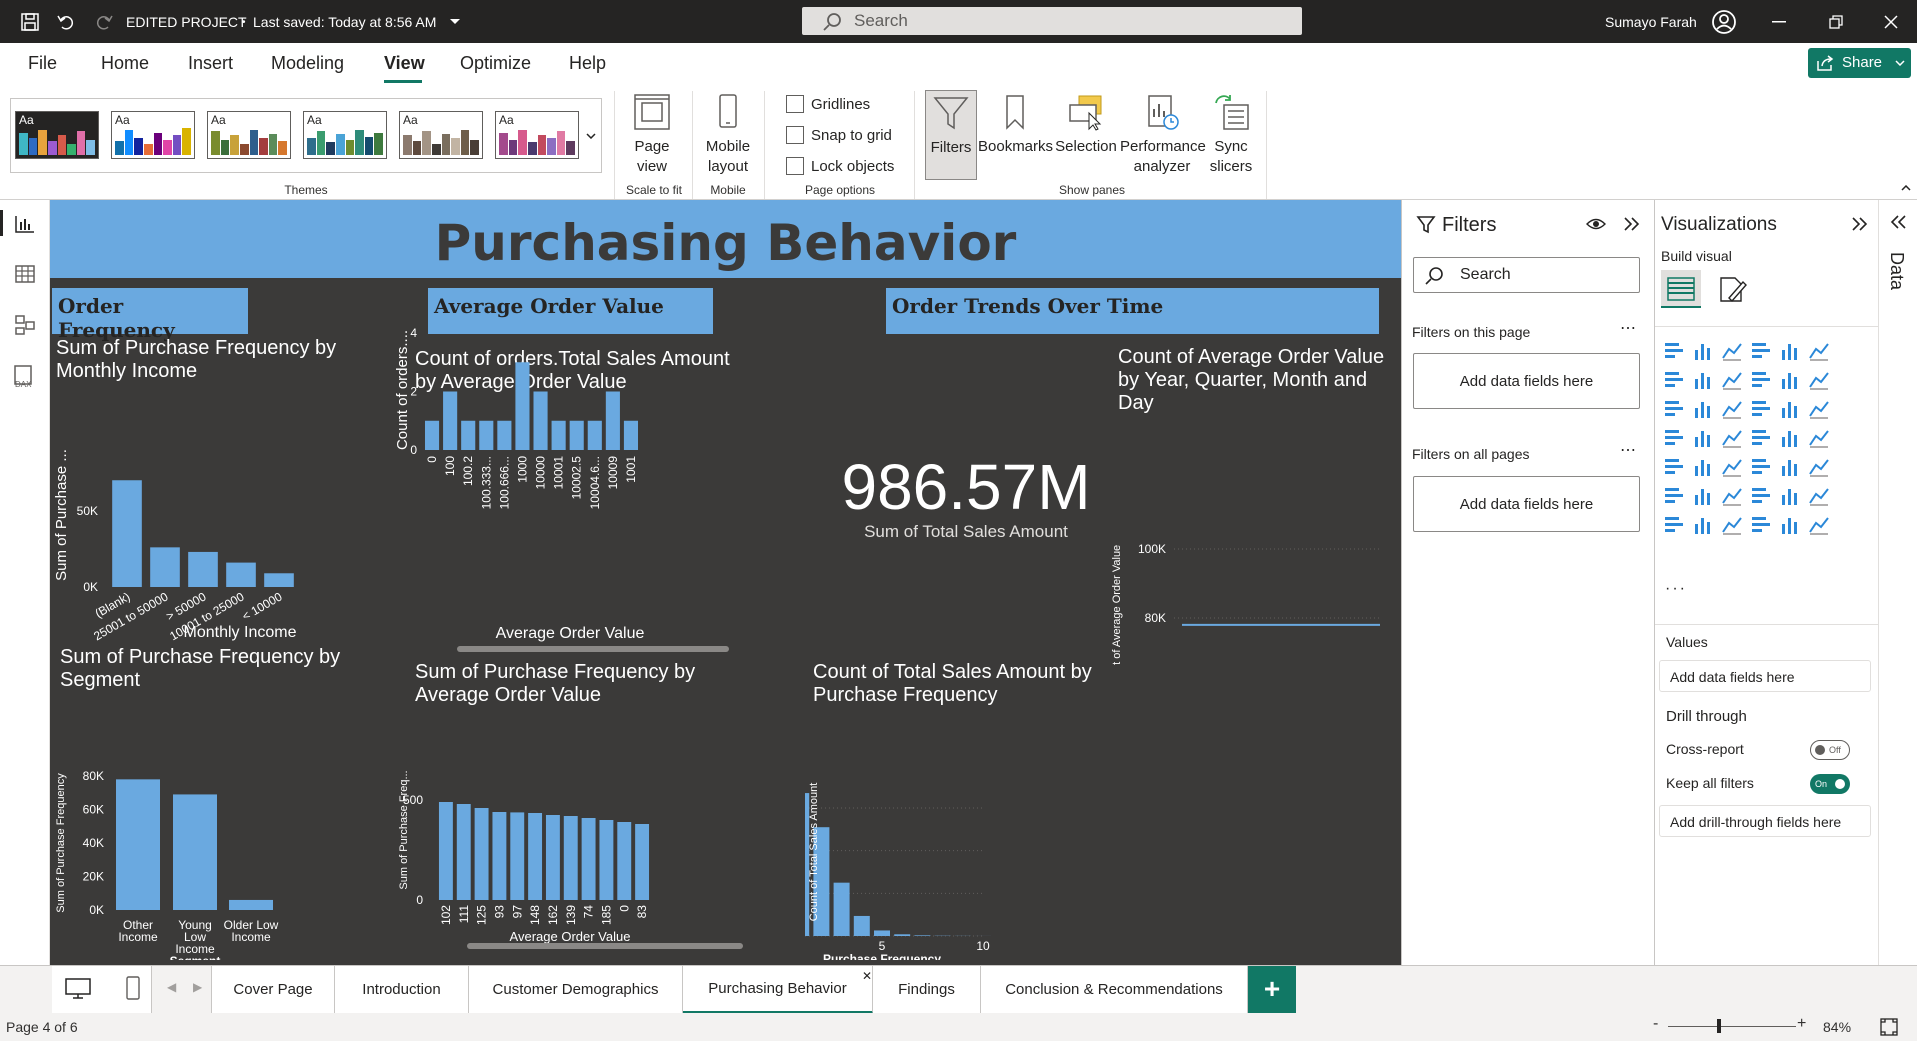 The height and width of the screenshot is (1041, 1917). I want to click on tab-optimize: Optimize, so click(495, 63).